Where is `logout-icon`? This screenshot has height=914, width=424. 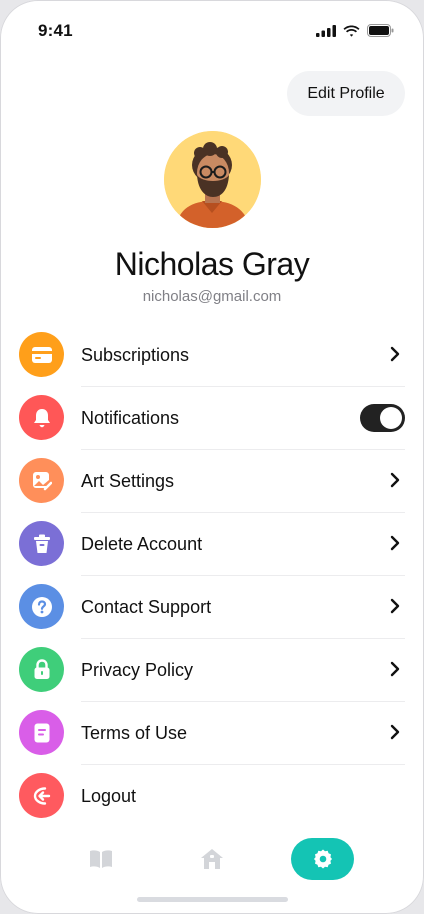 logout-icon is located at coordinates (41, 795).